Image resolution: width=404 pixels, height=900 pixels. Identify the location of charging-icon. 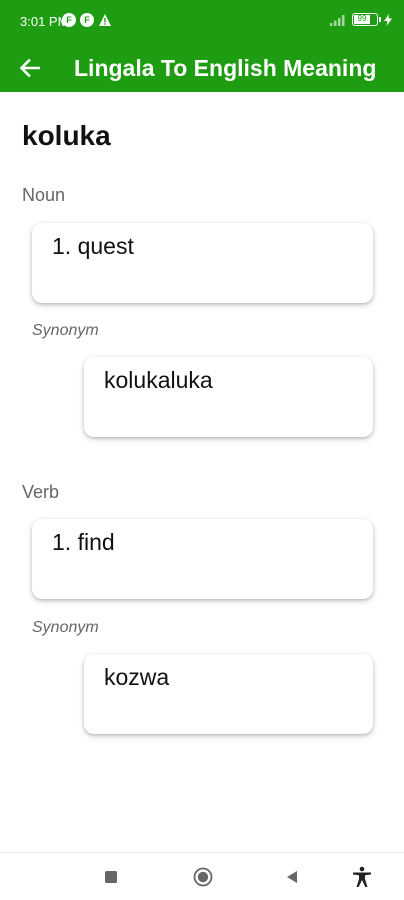
(388, 19).